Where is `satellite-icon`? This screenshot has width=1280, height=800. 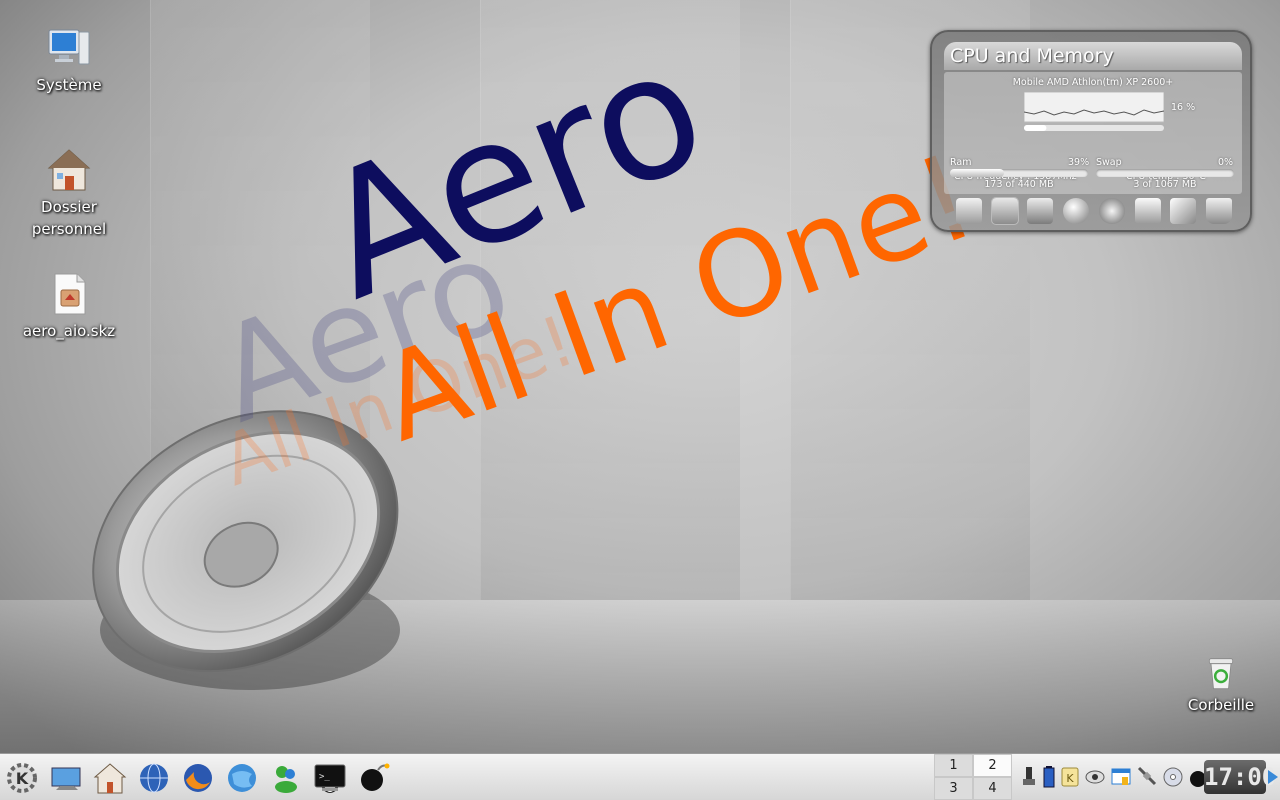
satellite-icon is located at coordinates (1147, 777).